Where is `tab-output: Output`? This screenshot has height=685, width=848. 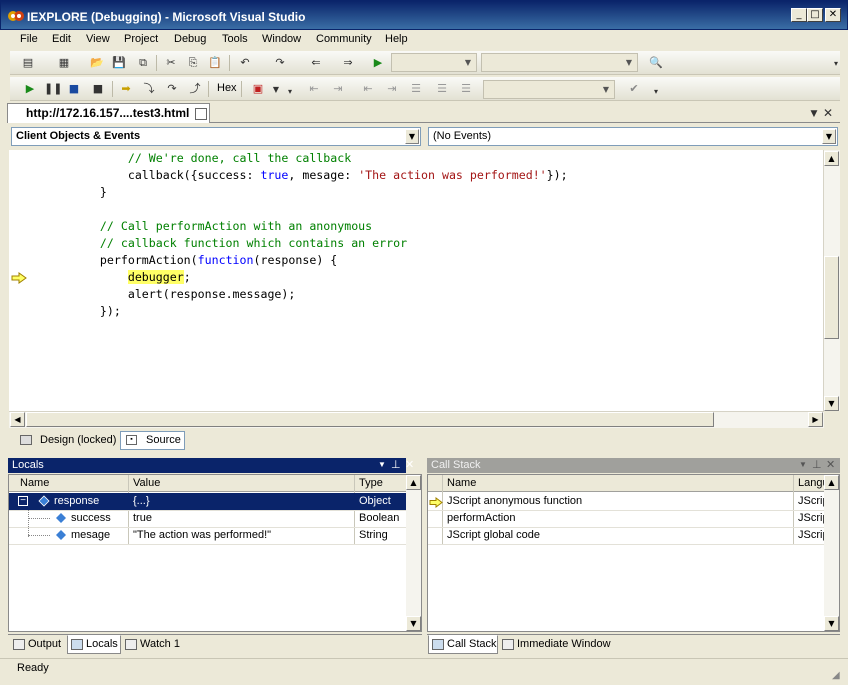 tab-output: Output is located at coordinates (38, 644).